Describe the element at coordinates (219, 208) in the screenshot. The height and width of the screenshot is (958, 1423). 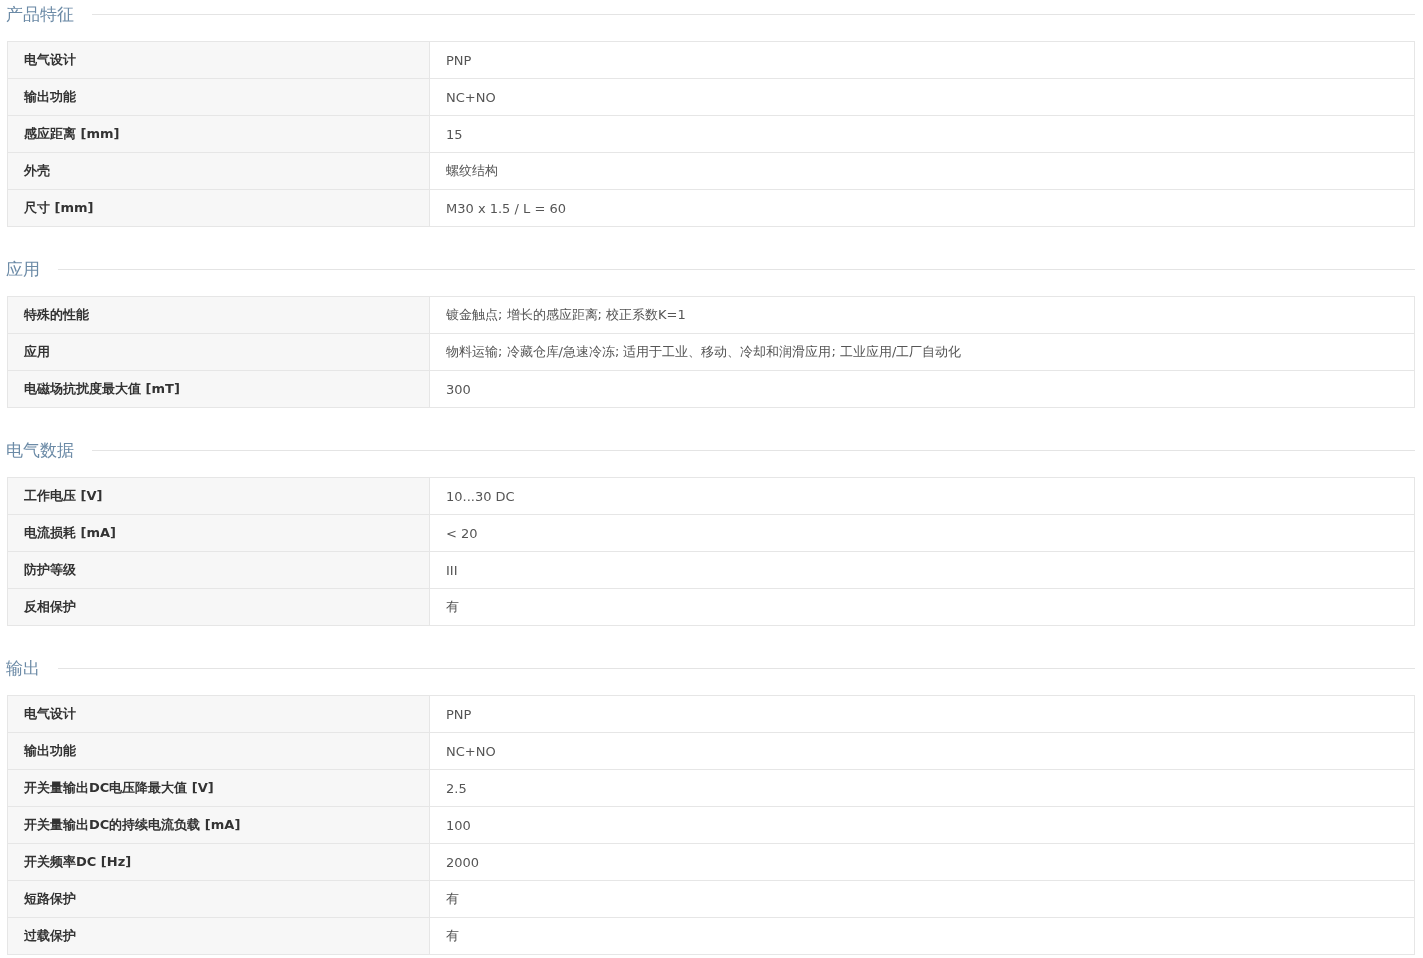
I see `spec-label-cell: 尺寸 [mm]` at that location.